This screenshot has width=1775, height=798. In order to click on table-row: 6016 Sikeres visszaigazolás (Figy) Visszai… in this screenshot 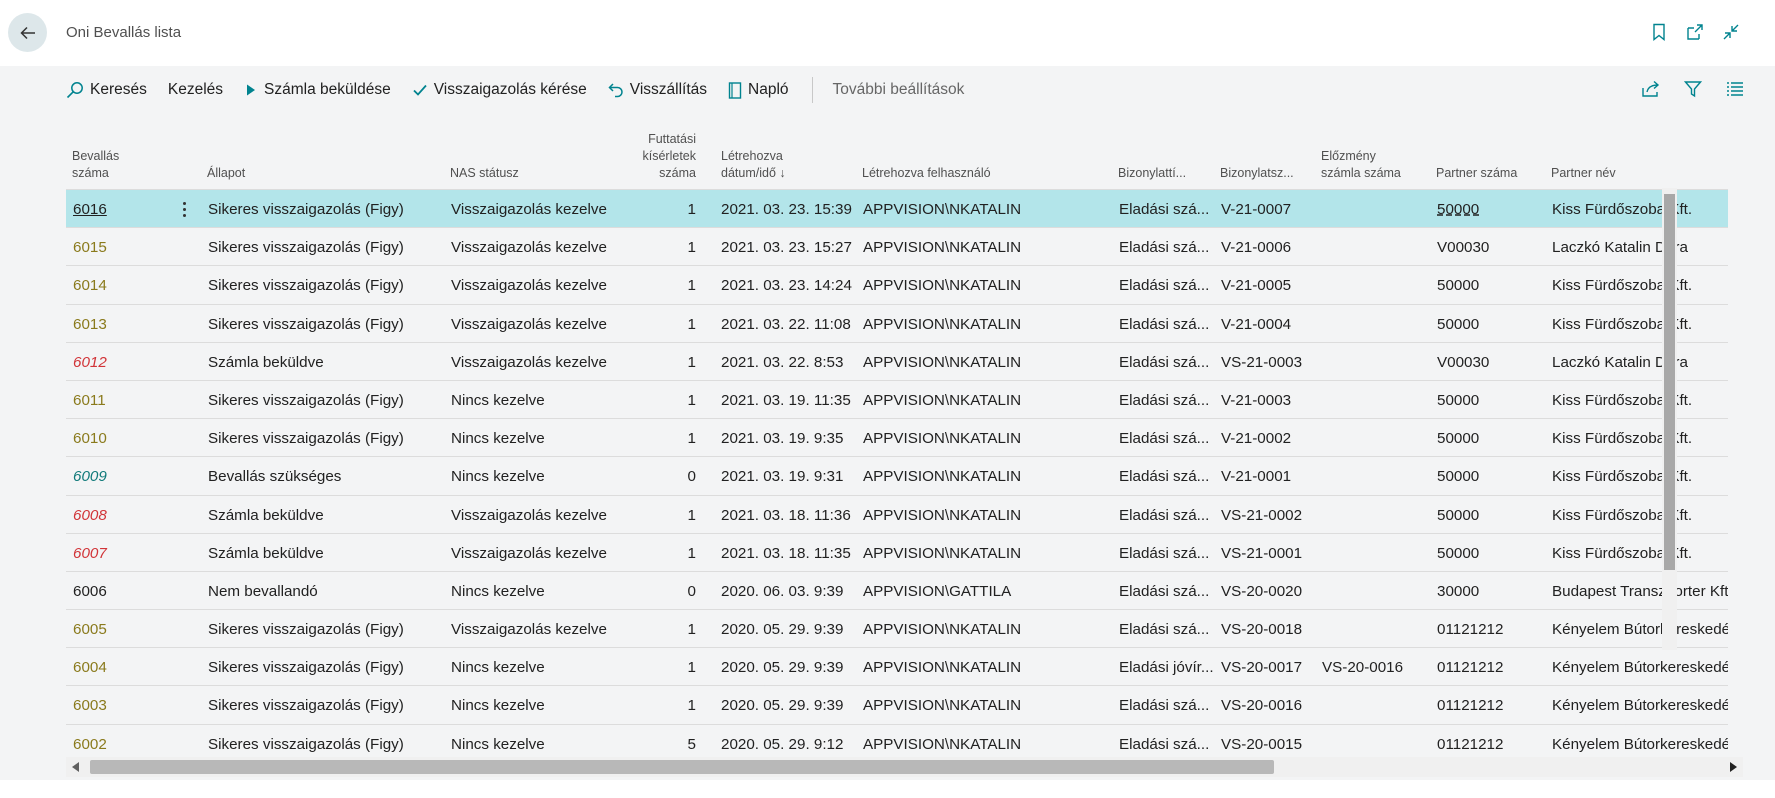, I will do `click(897, 208)`.